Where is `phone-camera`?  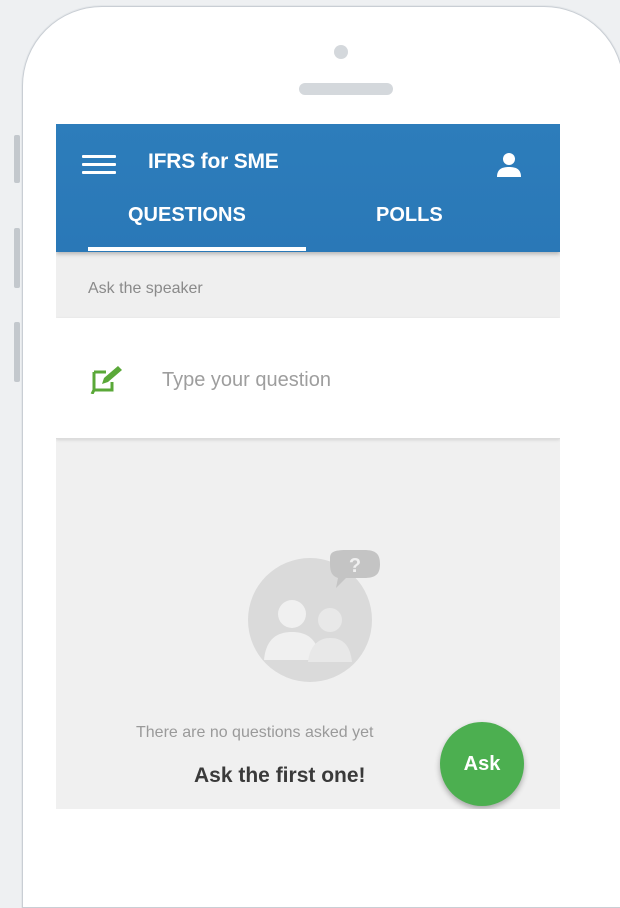
phone-camera is located at coordinates (341, 52).